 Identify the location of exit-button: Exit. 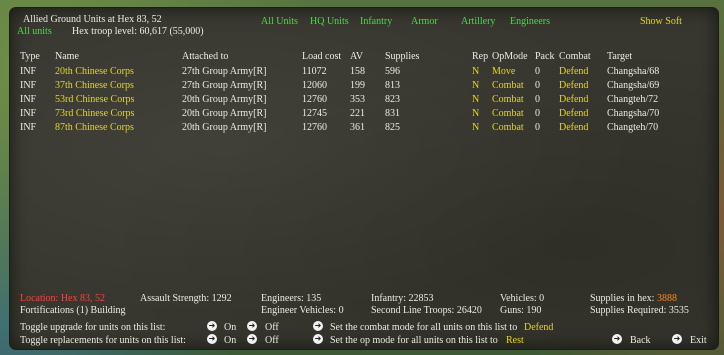
(698, 340).